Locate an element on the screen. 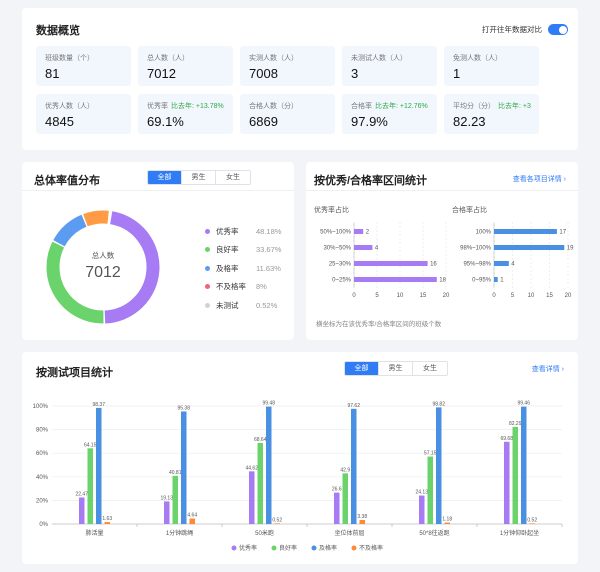 This screenshot has height=572, width=600. legend-label: 不及格率 is located at coordinates (371, 548).